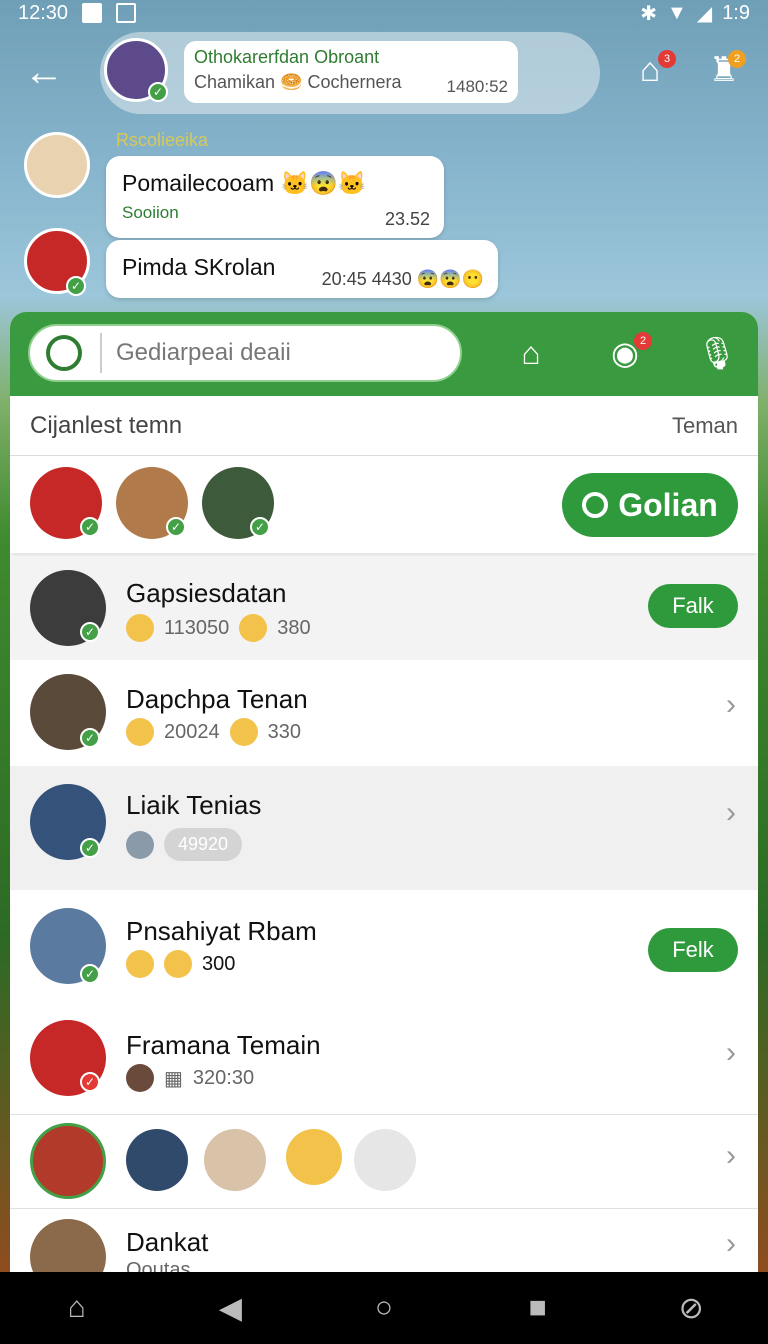 The width and height of the screenshot is (768, 1344). What do you see at coordinates (284, 731) in the screenshot?
I see `count-b: 330` at bounding box center [284, 731].